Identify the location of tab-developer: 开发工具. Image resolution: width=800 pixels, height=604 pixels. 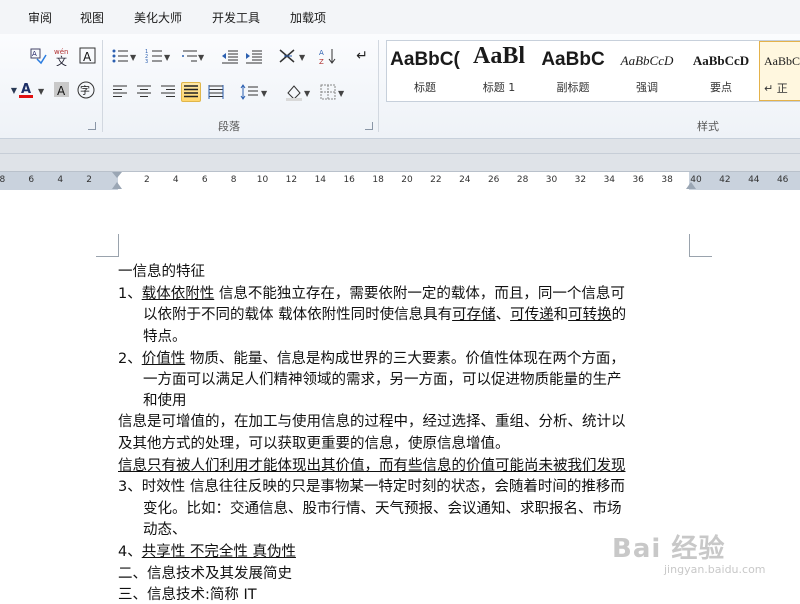
(236, 17).